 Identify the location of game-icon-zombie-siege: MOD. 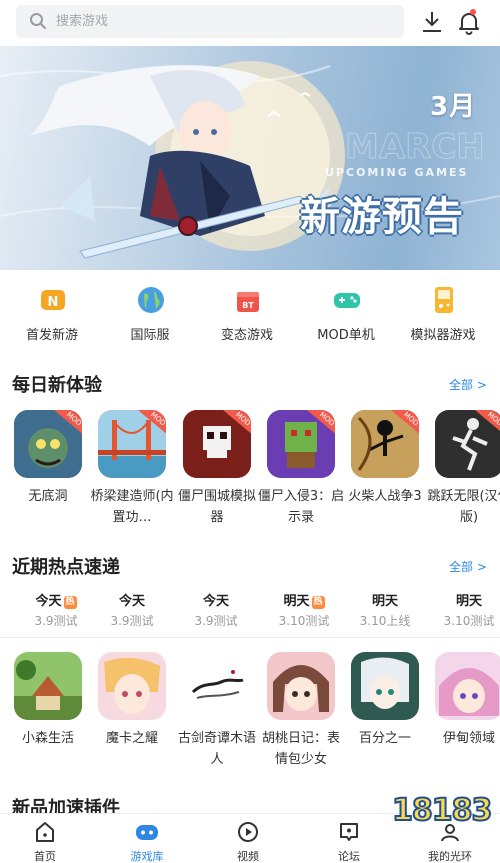
(217, 444).